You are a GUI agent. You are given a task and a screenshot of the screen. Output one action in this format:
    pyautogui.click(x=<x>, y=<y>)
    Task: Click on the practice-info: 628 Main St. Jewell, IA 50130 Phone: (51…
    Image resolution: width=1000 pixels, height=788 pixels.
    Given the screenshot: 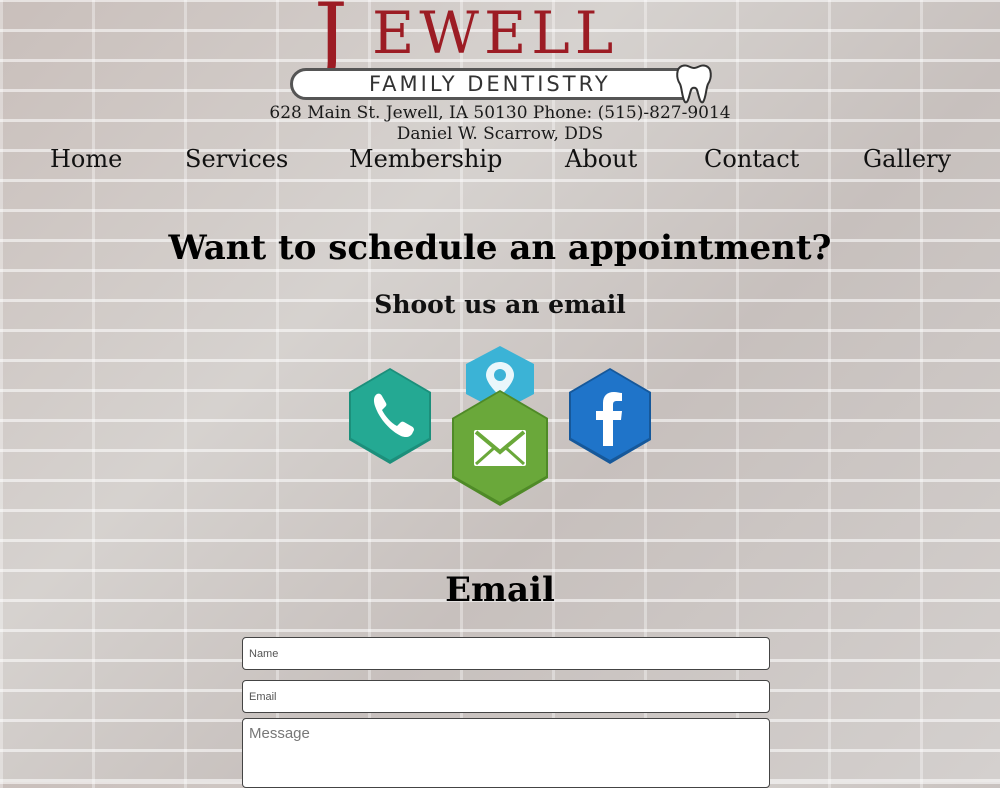 What is the action you would take?
    pyautogui.click(x=500, y=124)
    